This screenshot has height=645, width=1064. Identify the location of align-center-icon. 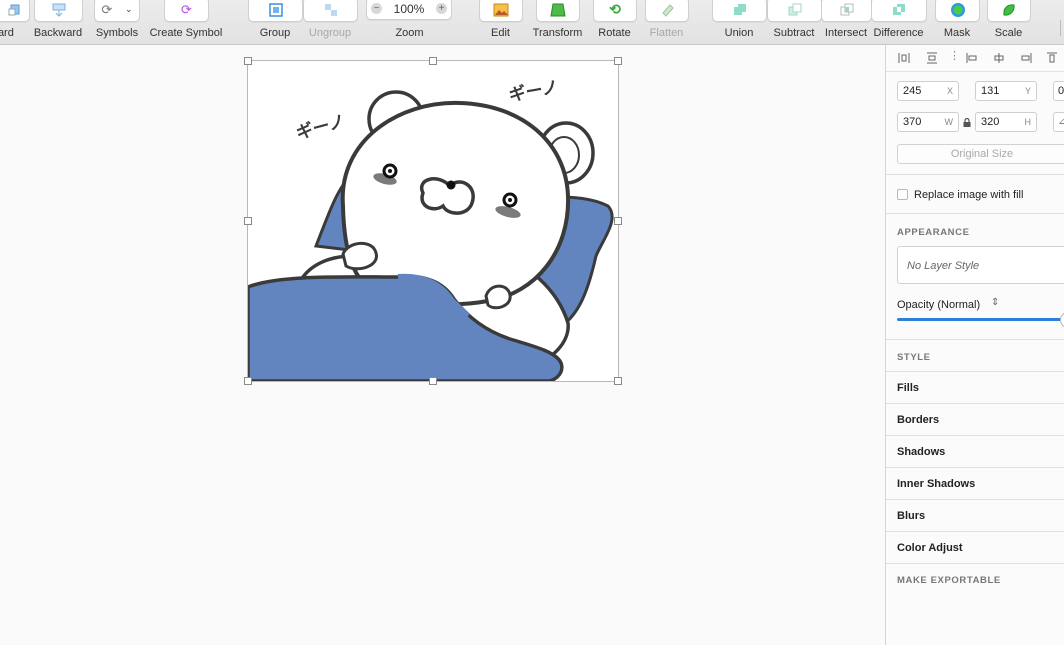
(999, 58).